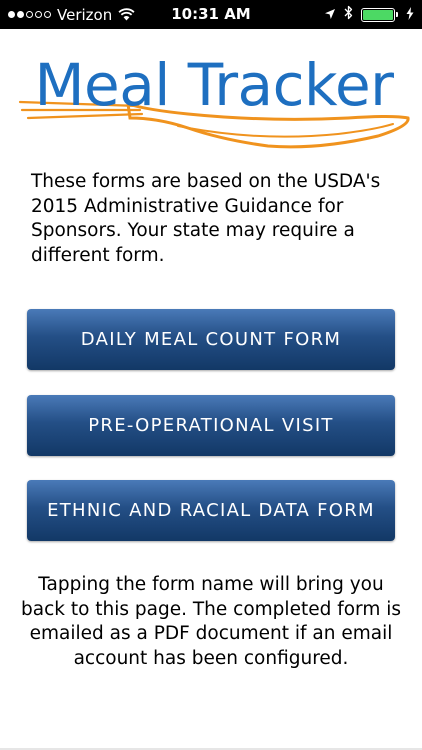 The height and width of the screenshot is (750, 422). I want to click on app-title: Meal Tracker, so click(214, 85).